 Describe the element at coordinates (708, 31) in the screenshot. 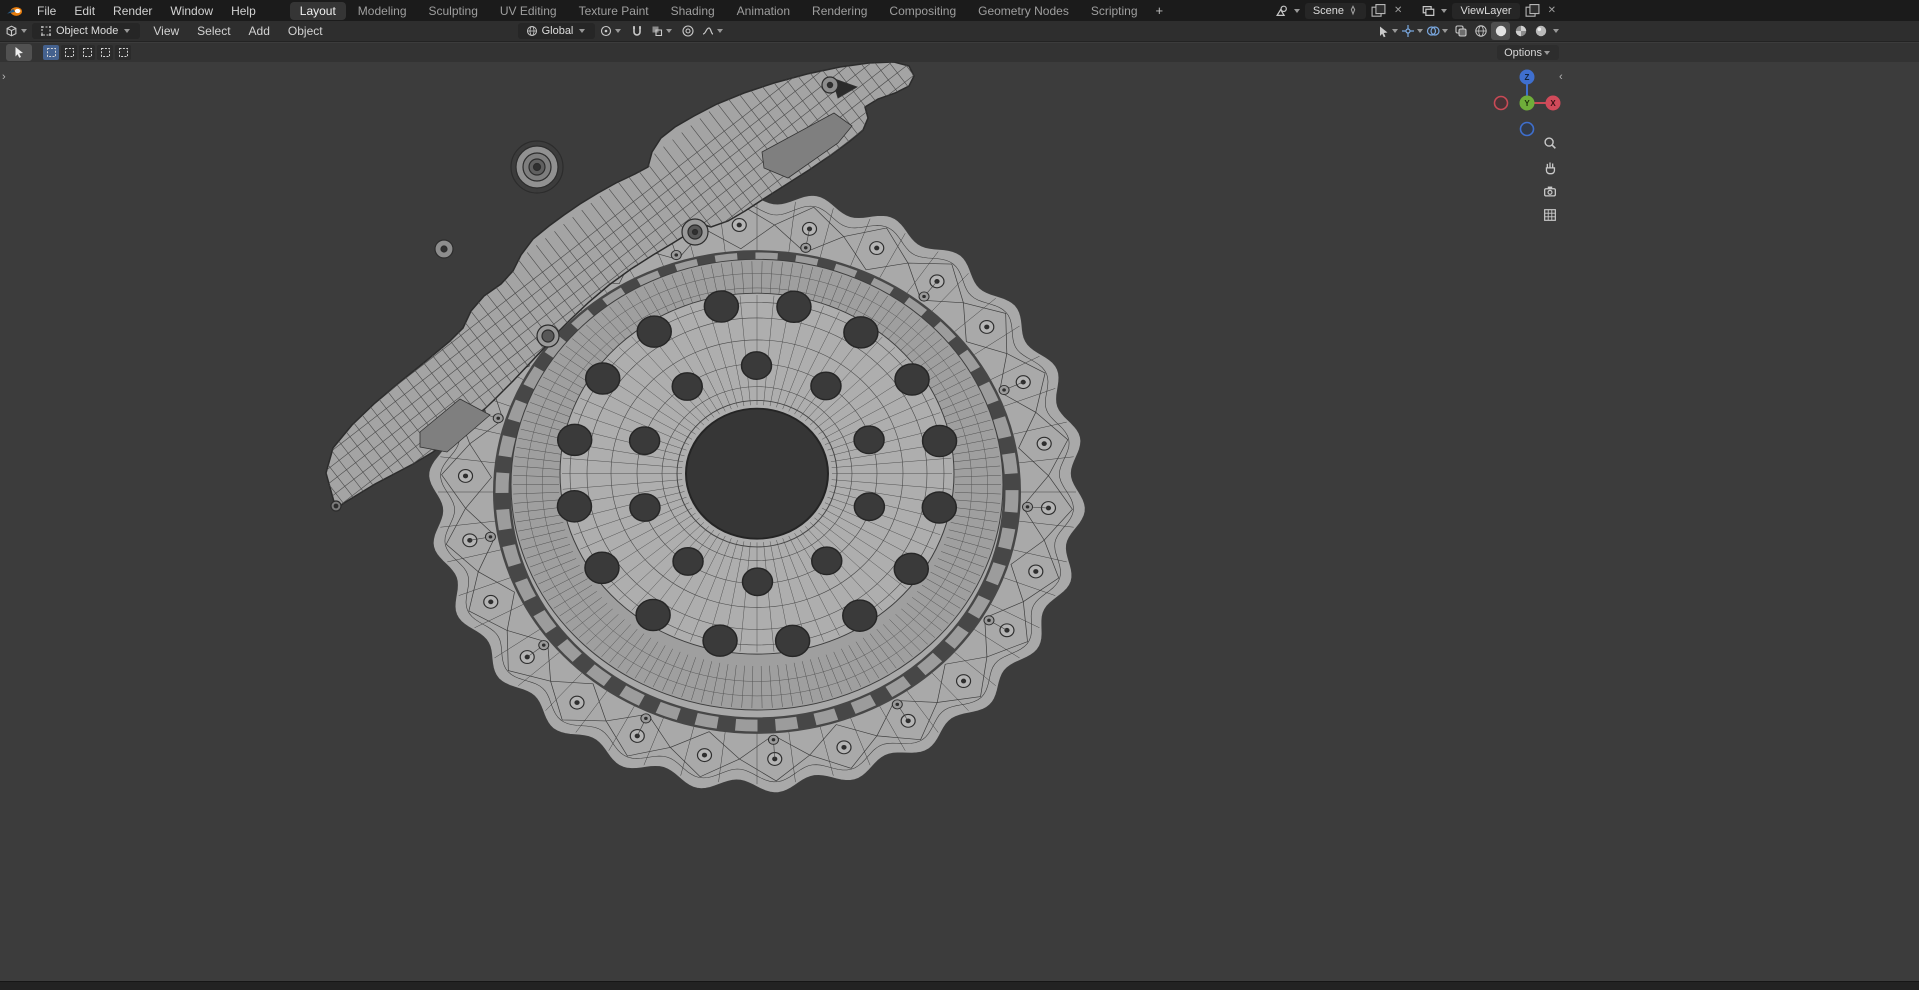

I see `falloff-curve-icon` at that location.